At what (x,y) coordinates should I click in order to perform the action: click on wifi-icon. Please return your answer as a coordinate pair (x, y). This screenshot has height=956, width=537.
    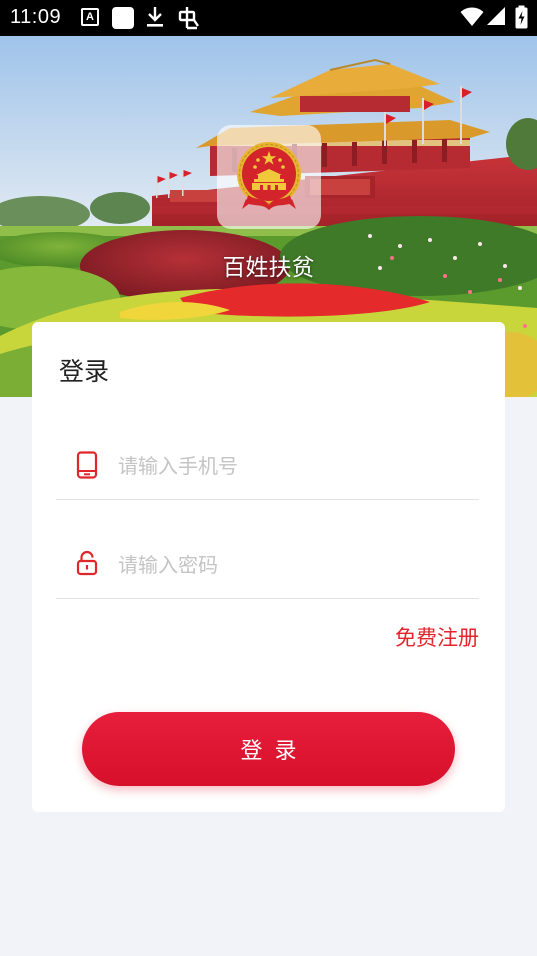
    Looking at the image, I should click on (472, 19).